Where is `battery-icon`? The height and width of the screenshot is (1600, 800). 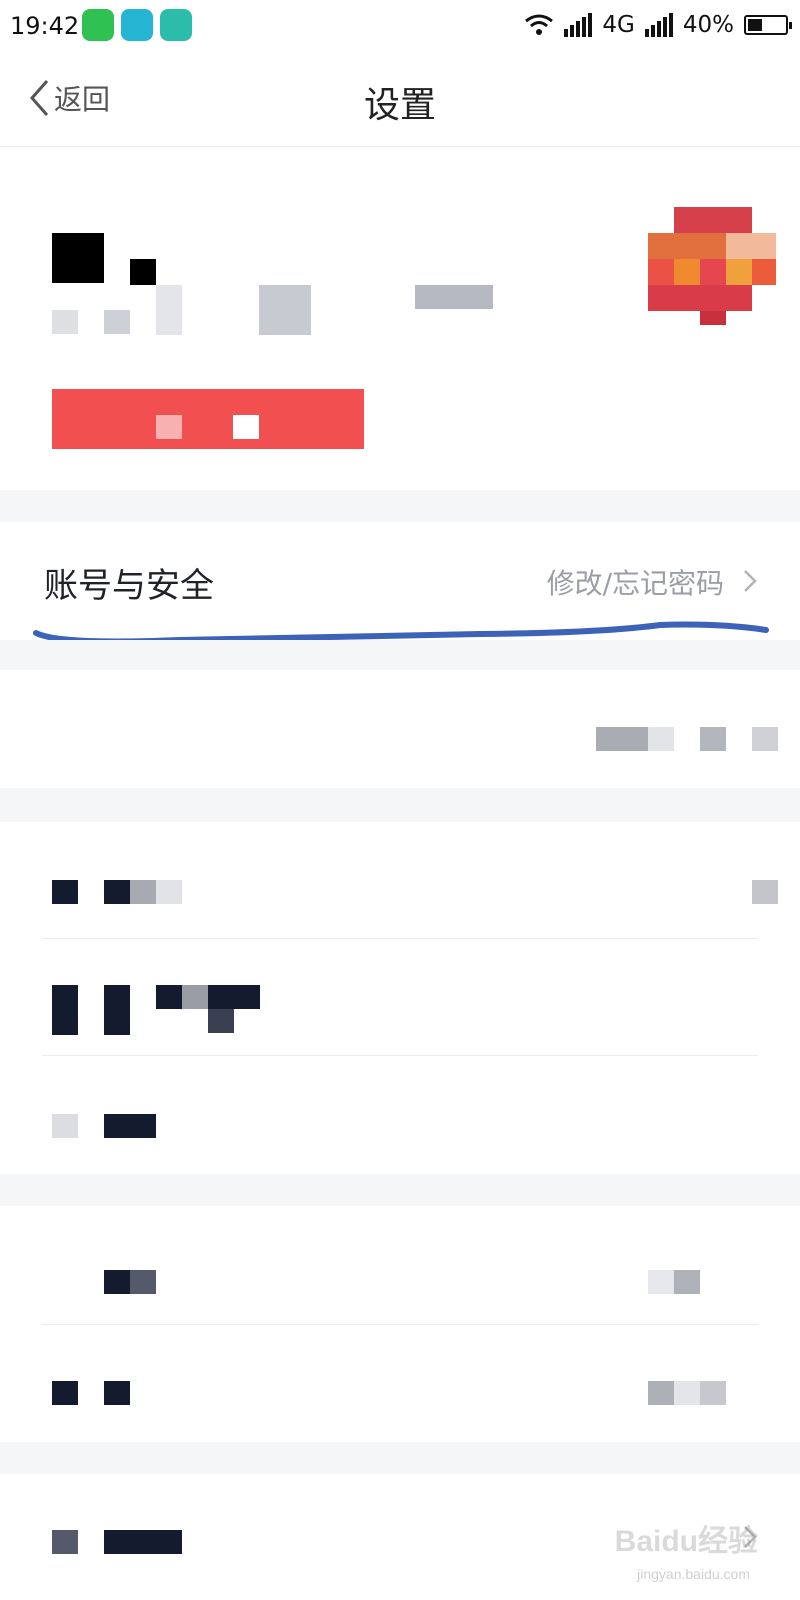 battery-icon is located at coordinates (768, 25).